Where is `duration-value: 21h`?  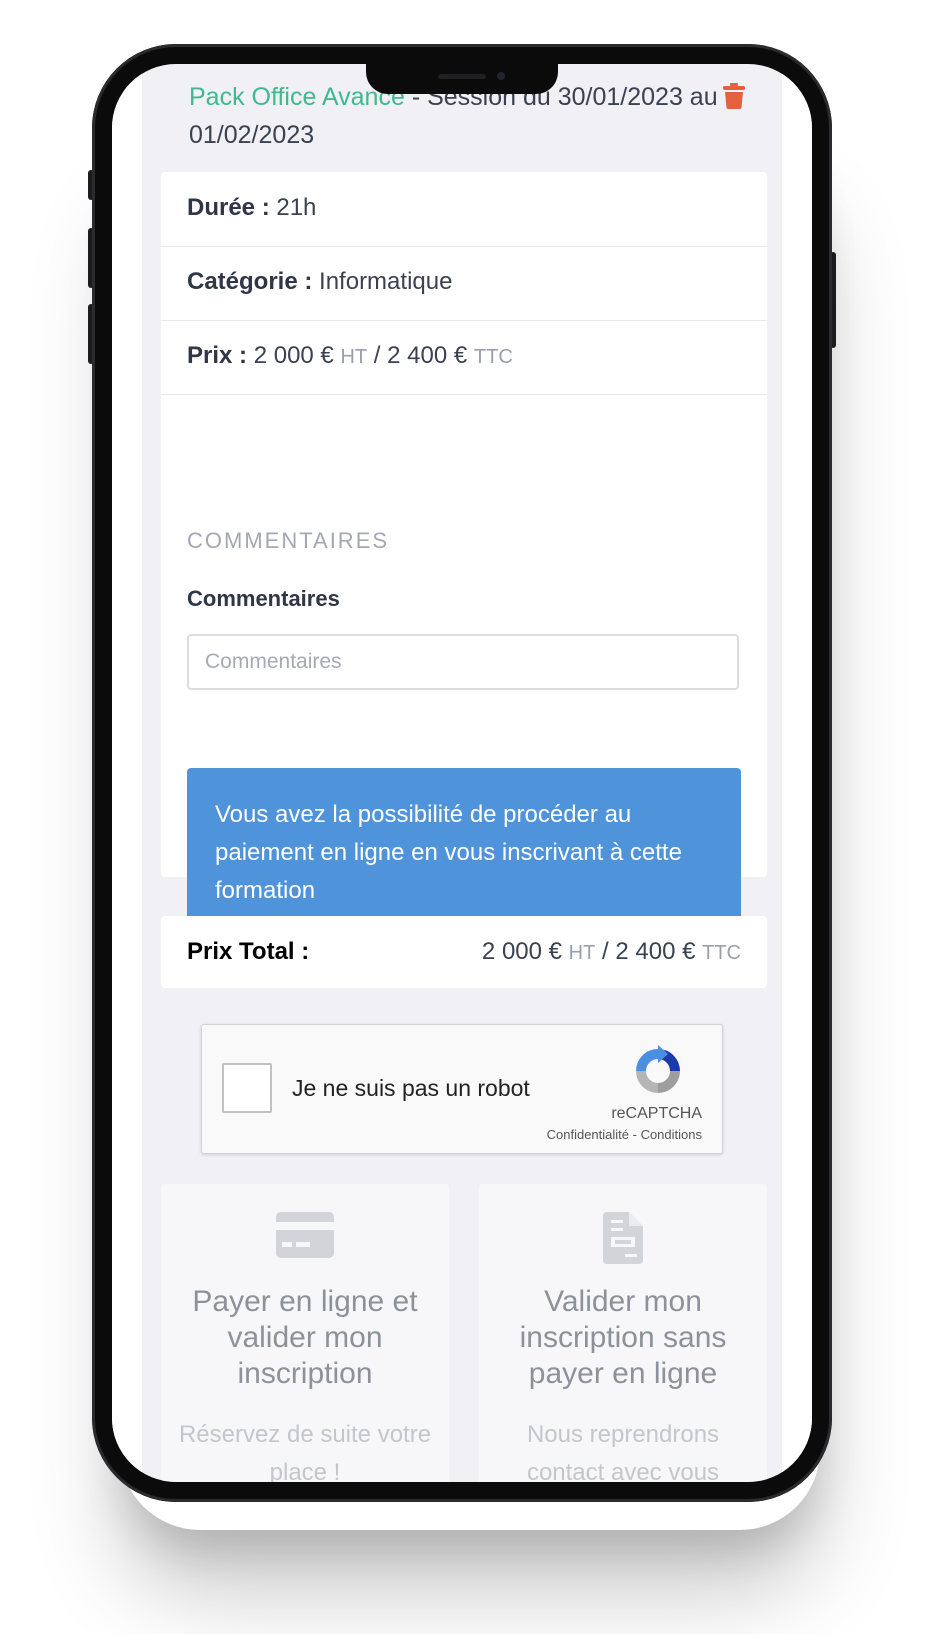
duration-value: 21h is located at coordinates (296, 207).